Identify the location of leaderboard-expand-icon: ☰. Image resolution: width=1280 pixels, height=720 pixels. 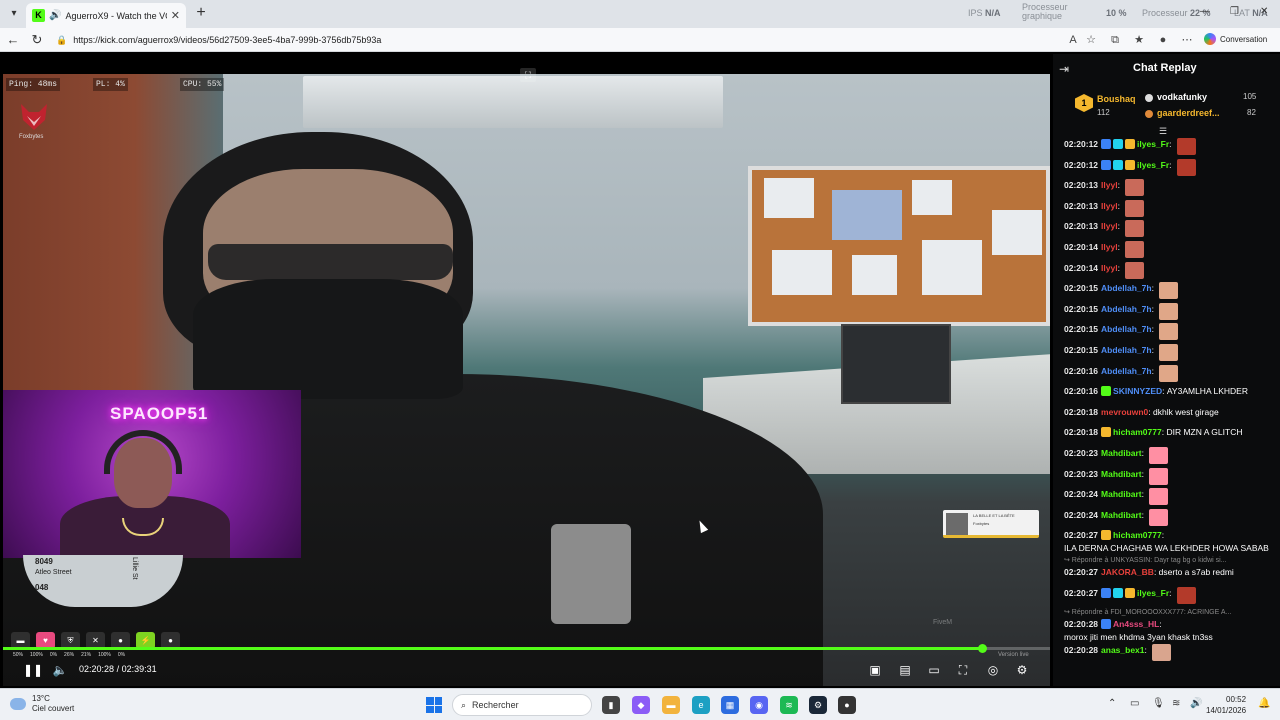
(1163, 131).